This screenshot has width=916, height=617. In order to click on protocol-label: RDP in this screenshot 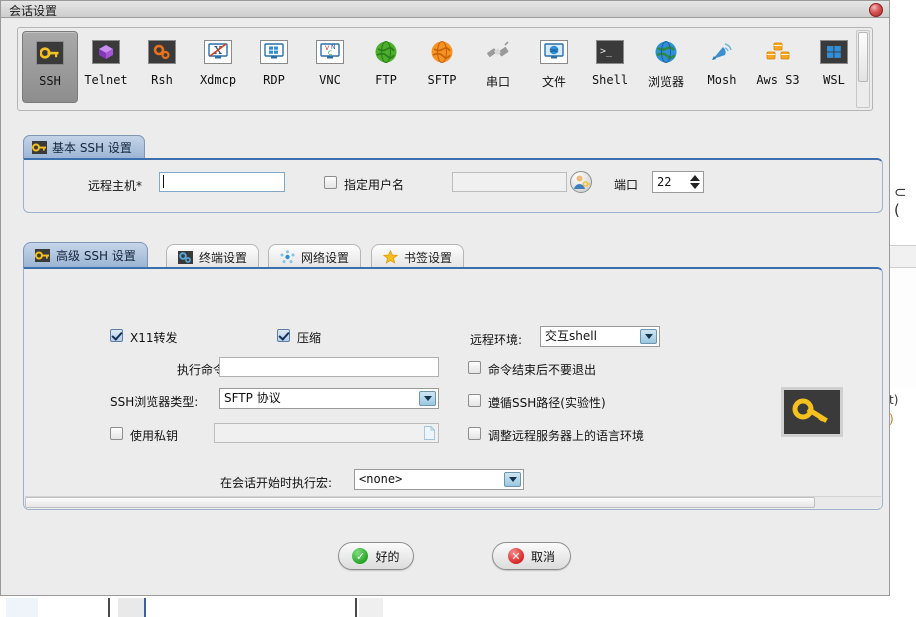, I will do `click(274, 80)`.